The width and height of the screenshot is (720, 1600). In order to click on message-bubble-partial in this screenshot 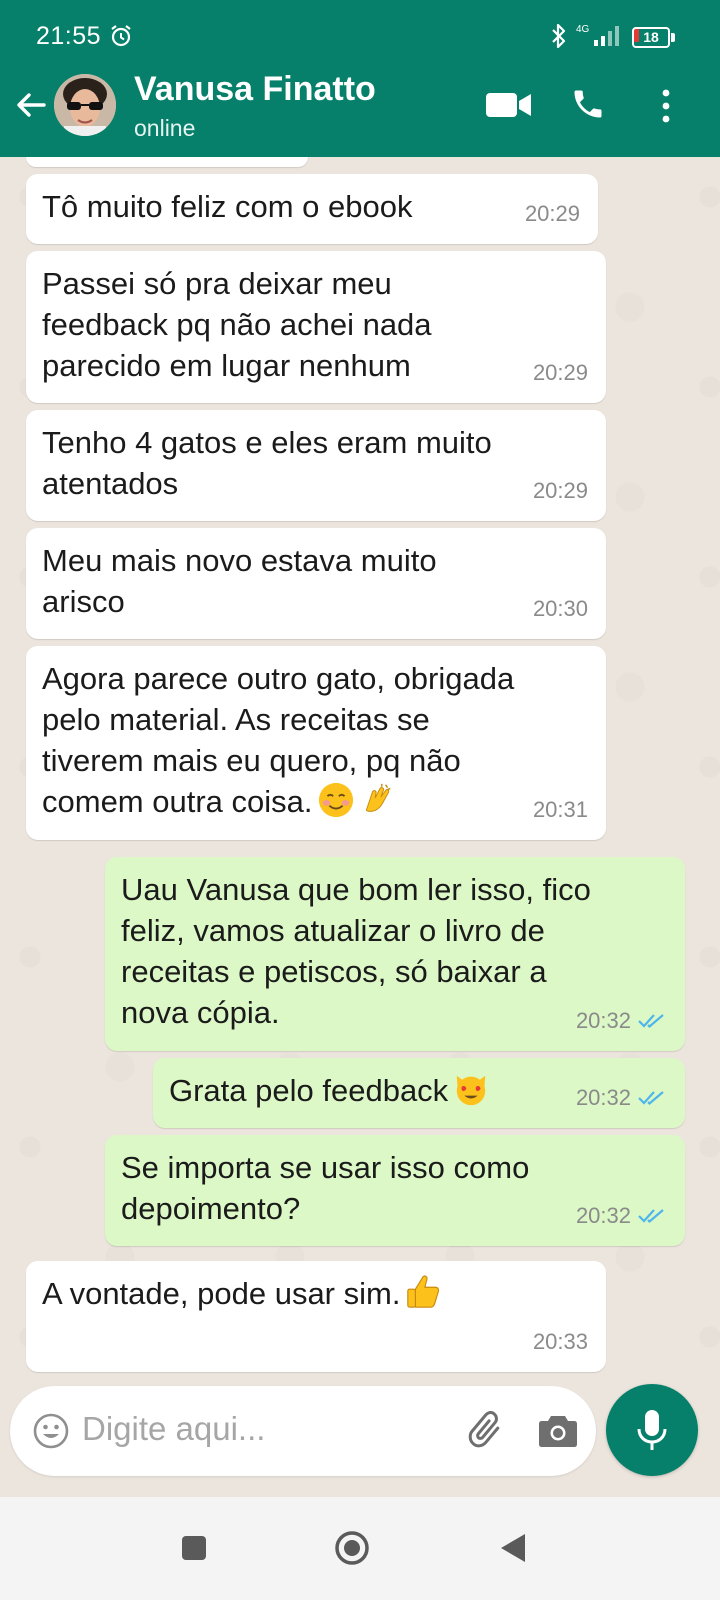, I will do `click(167, 162)`.